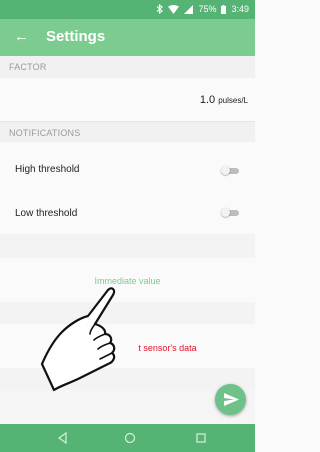 This screenshot has width=320, height=452. Describe the element at coordinates (76, 36) in the screenshot. I see `page-title: Settings` at that location.